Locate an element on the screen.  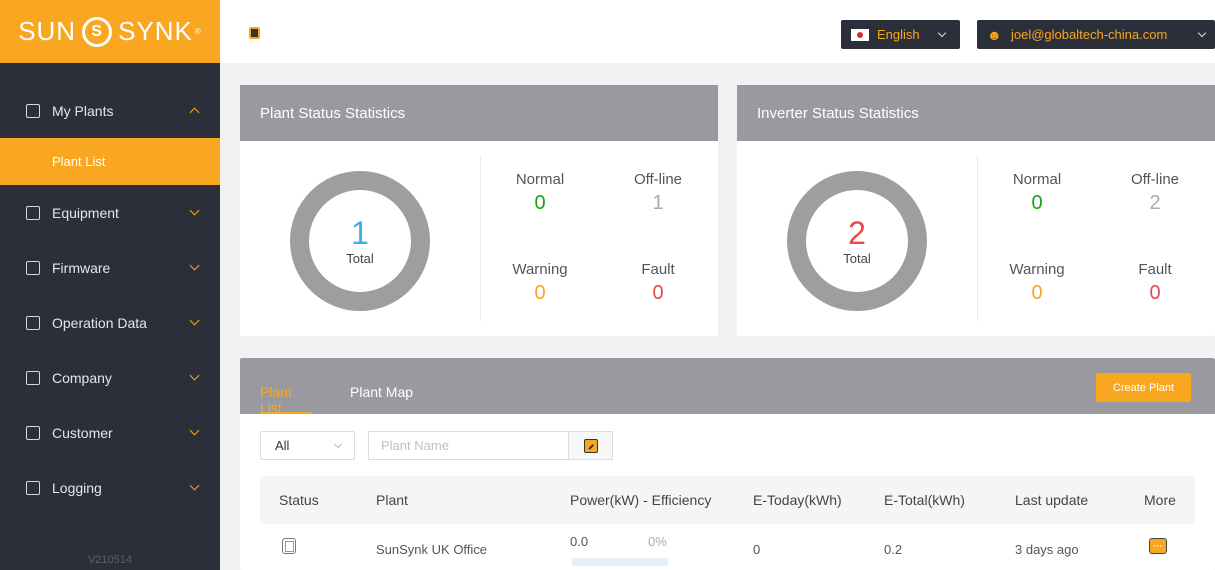
e-today-cell: 0 is located at coordinates (757, 549).